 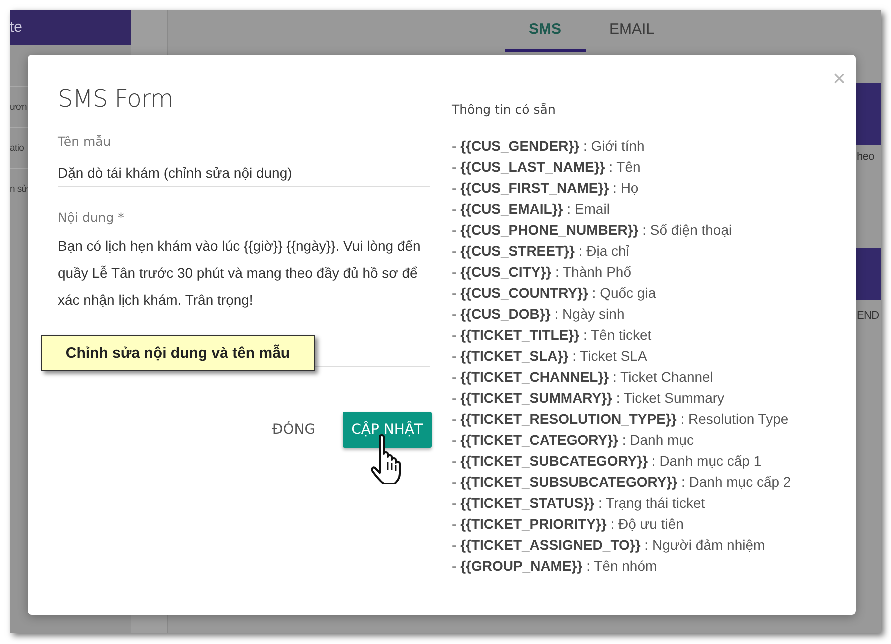 What do you see at coordinates (607, 461) in the screenshot?
I see `variable-item: - {{TICKET_SUBCATEGORY}} : Danh mục cấp 1` at bounding box center [607, 461].